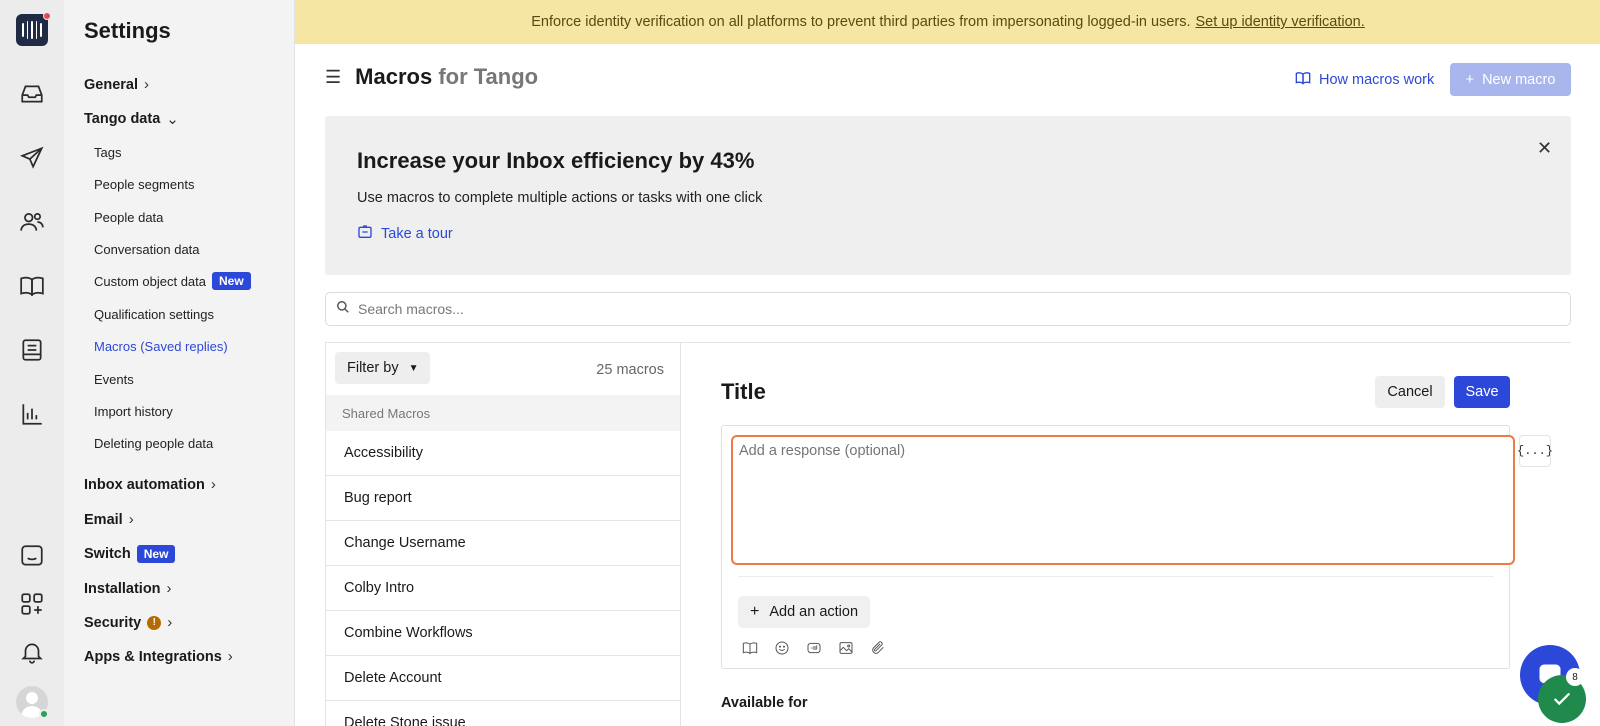 The image size is (1600, 726). I want to click on how-macros-work-link: How macros work, so click(1364, 80).